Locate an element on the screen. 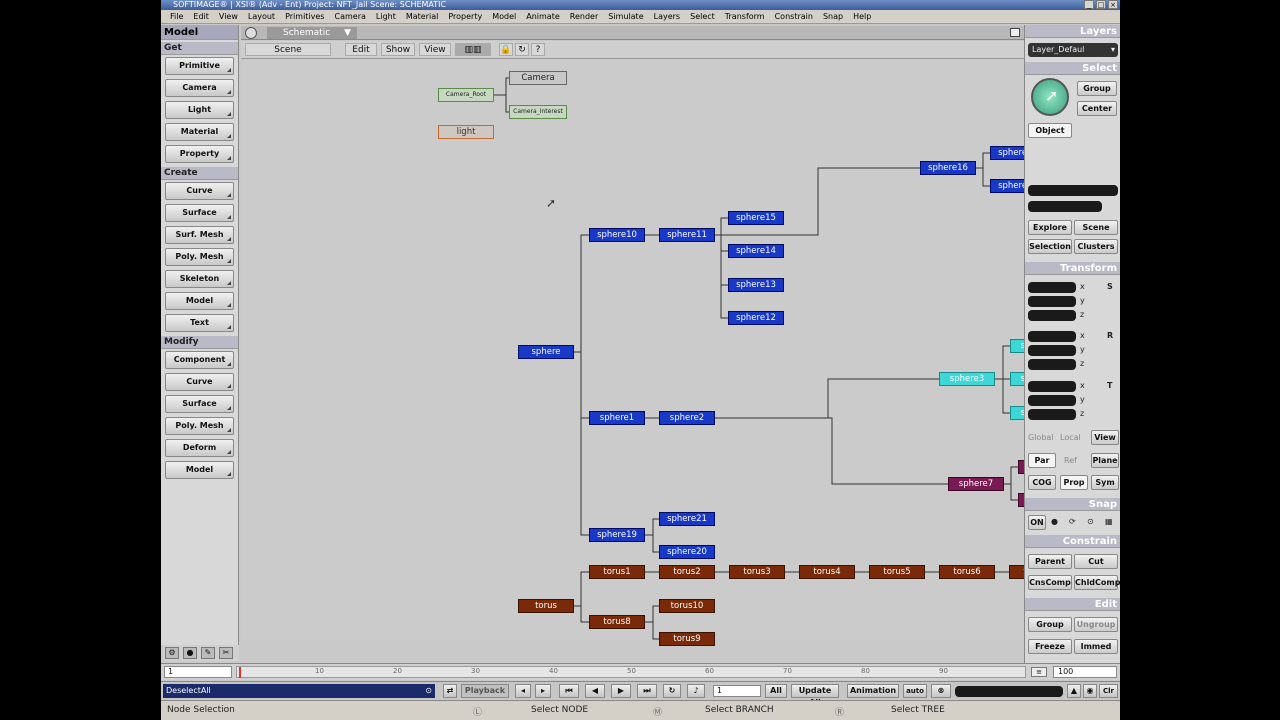 The height and width of the screenshot is (720, 1280). timeline-ruler: 10 20 30 40 50 60 70 80 90 is located at coordinates (631, 672).